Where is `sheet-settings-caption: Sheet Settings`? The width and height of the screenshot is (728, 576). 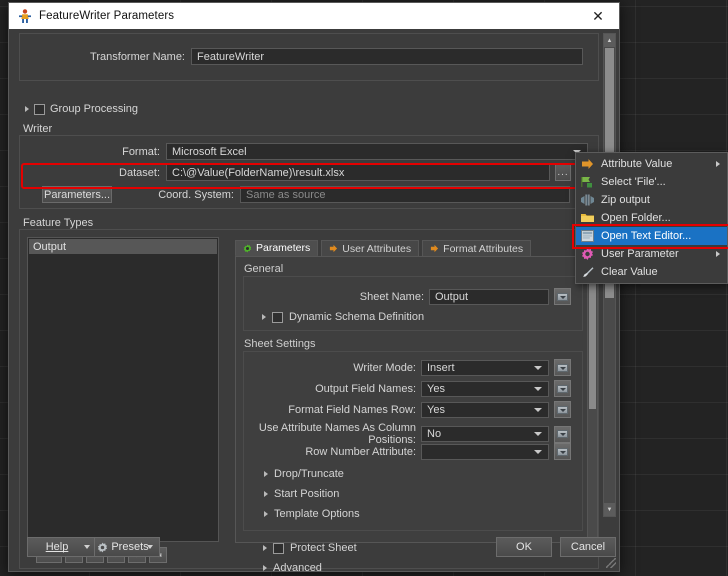 sheet-settings-caption: Sheet Settings is located at coordinates (280, 344).